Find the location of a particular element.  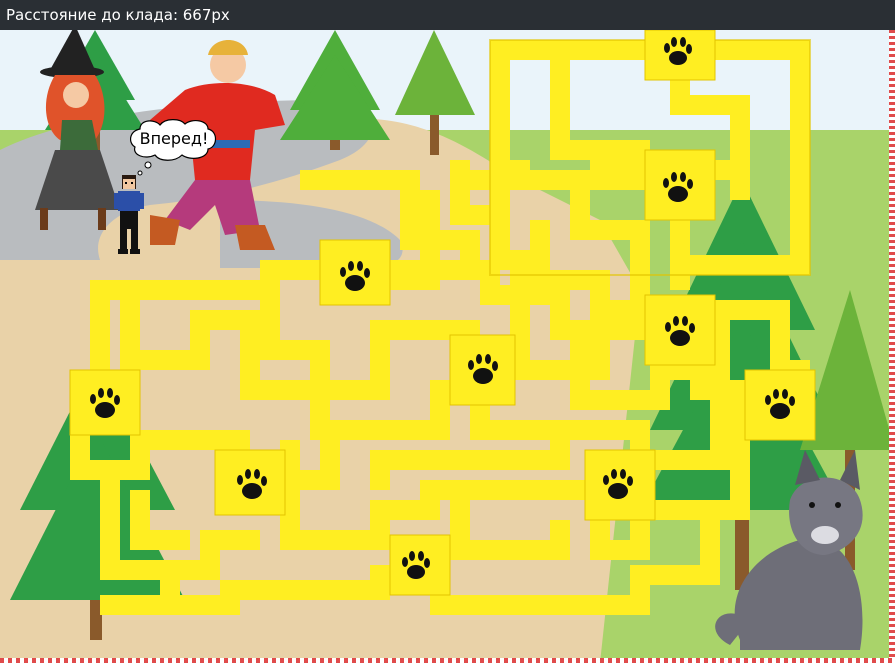

frame-border-right is located at coordinates (892, 346).